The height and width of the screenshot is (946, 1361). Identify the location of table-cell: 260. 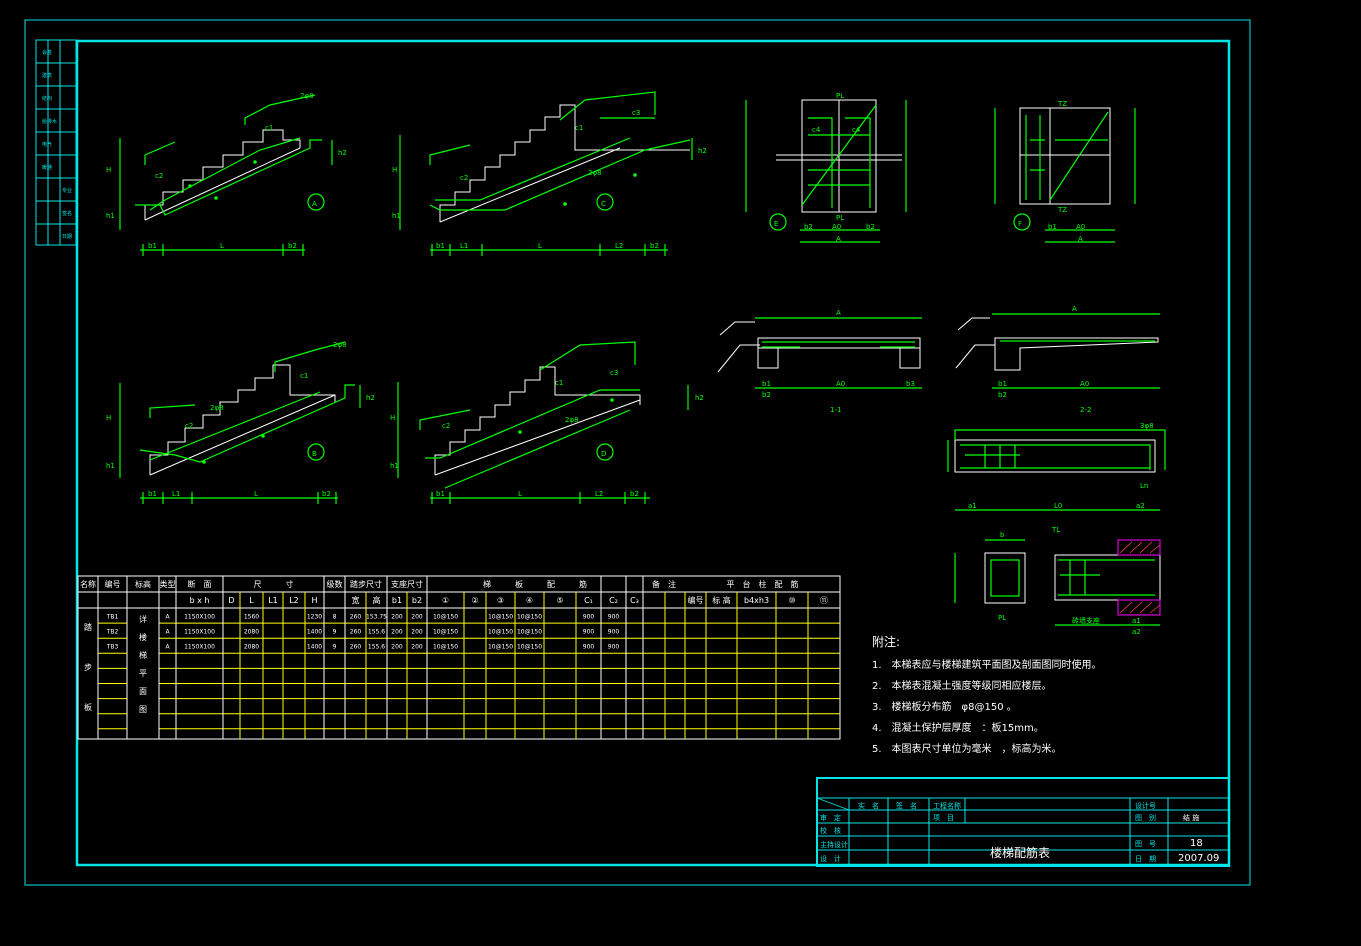
(356, 617).